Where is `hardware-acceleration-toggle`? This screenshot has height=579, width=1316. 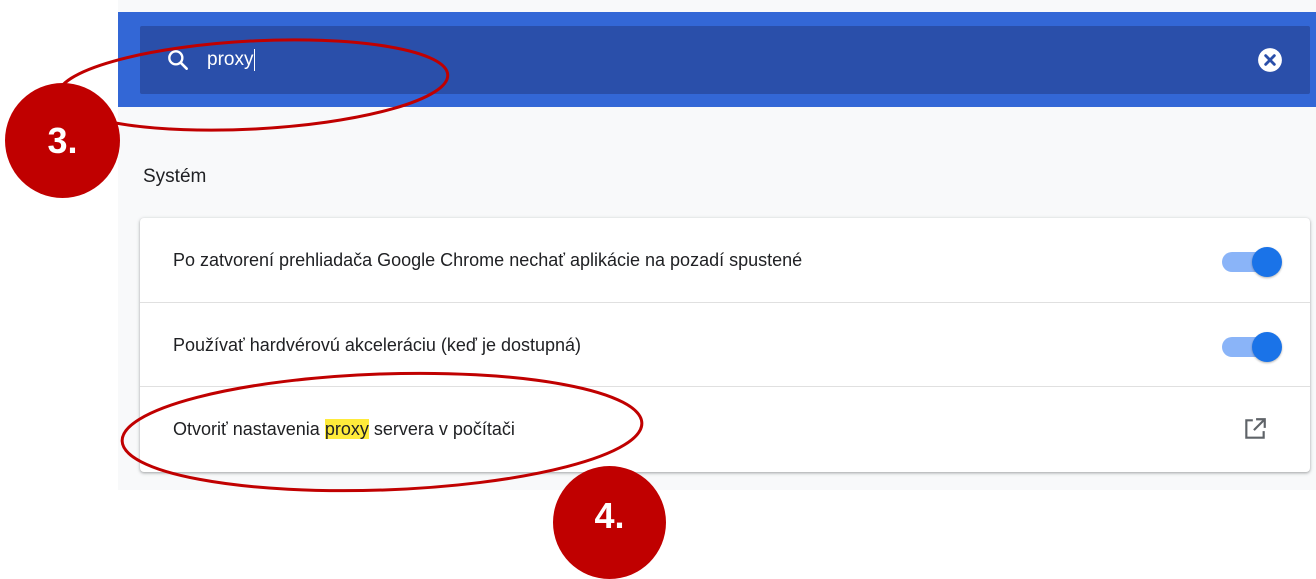 hardware-acceleration-toggle is located at coordinates (1252, 347).